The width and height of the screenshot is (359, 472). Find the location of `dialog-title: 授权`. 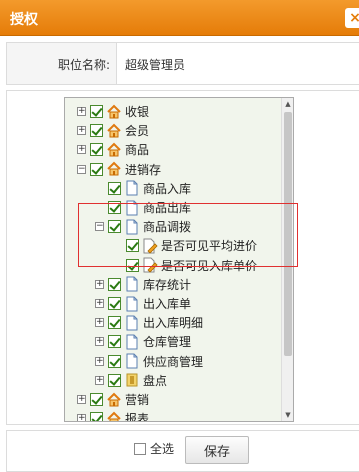

dialog-title: 授权 is located at coordinates (24, 20).